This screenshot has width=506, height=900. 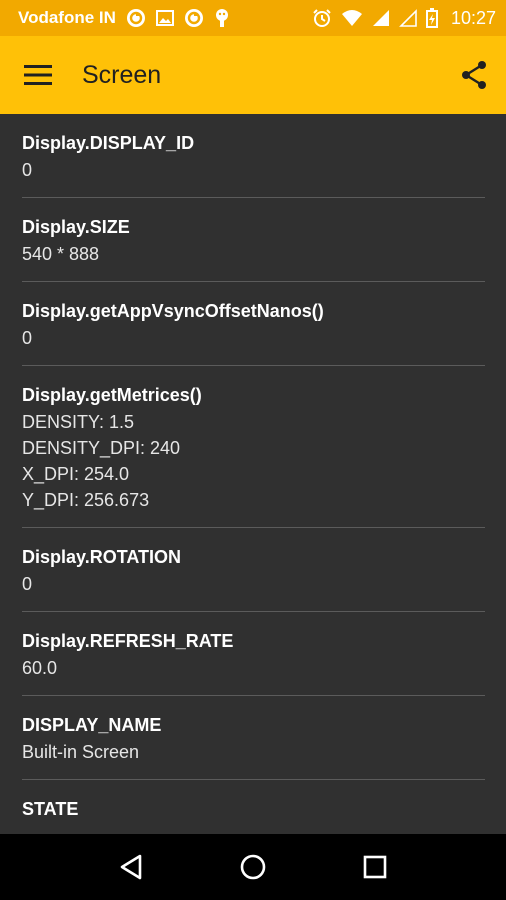 I want to click on item-label: Display.getAppVsyncOffsetNanos(), so click(x=173, y=311).